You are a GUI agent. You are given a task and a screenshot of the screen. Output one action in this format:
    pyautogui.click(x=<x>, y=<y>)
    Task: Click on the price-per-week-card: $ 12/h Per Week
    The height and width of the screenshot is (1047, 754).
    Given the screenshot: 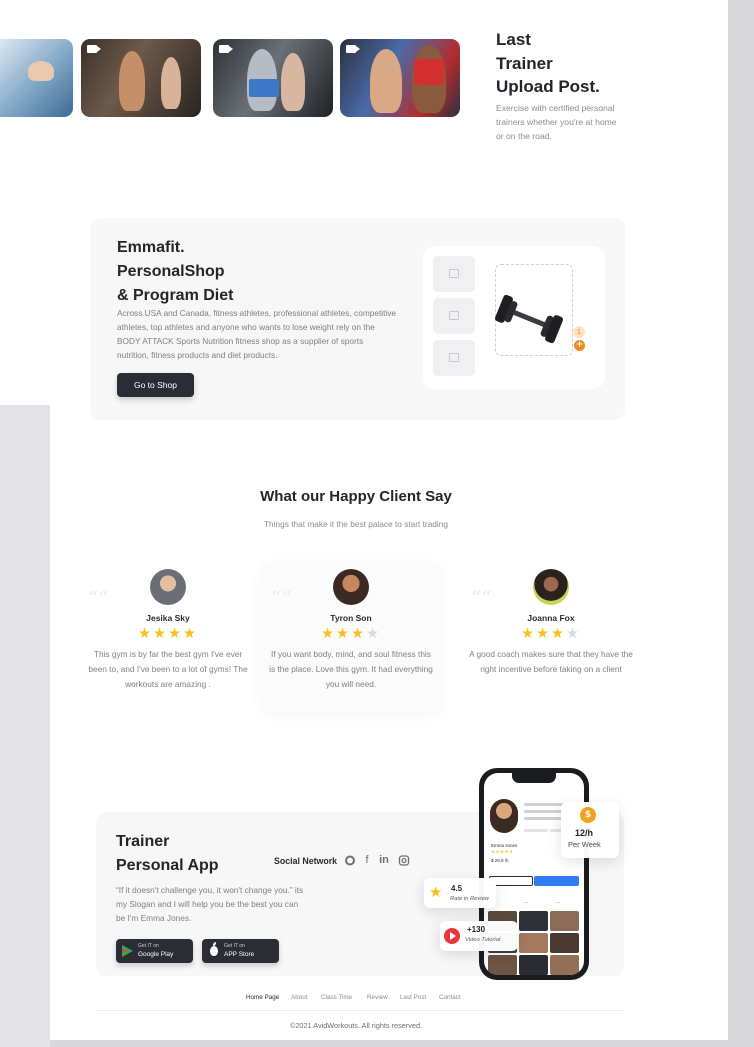 What is the action you would take?
    pyautogui.click(x=590, y=830)
    